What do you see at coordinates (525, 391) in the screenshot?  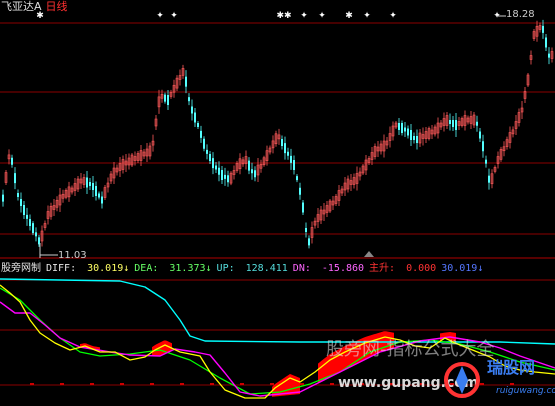 I see `watermark-brand-url: ruiguwang.com` at bounding box center [525, 391].